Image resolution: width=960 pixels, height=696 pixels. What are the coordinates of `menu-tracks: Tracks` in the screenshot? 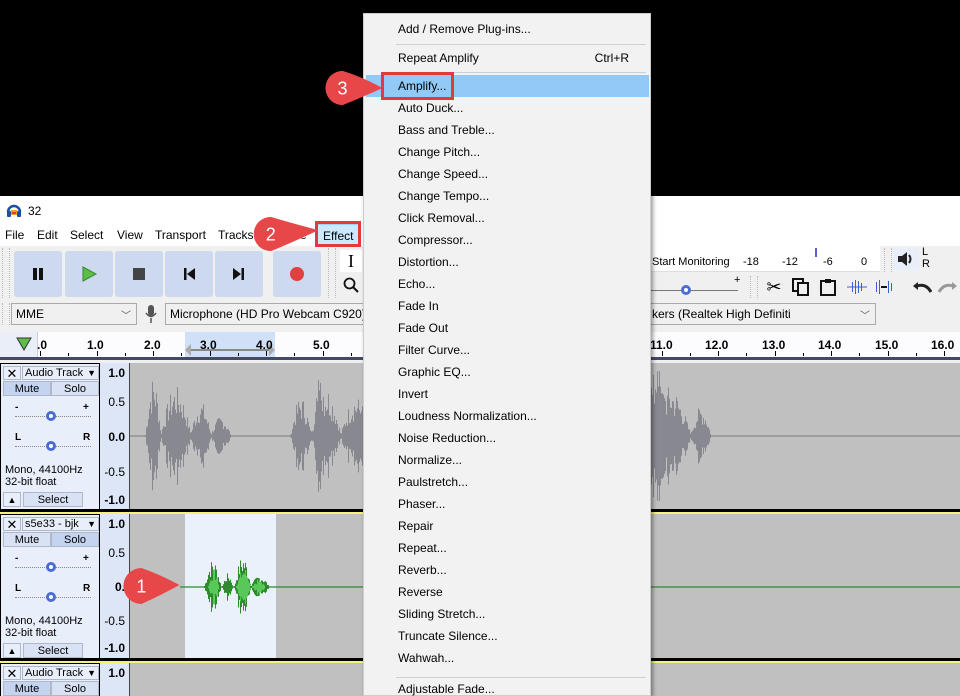 It's located at (236, 235).